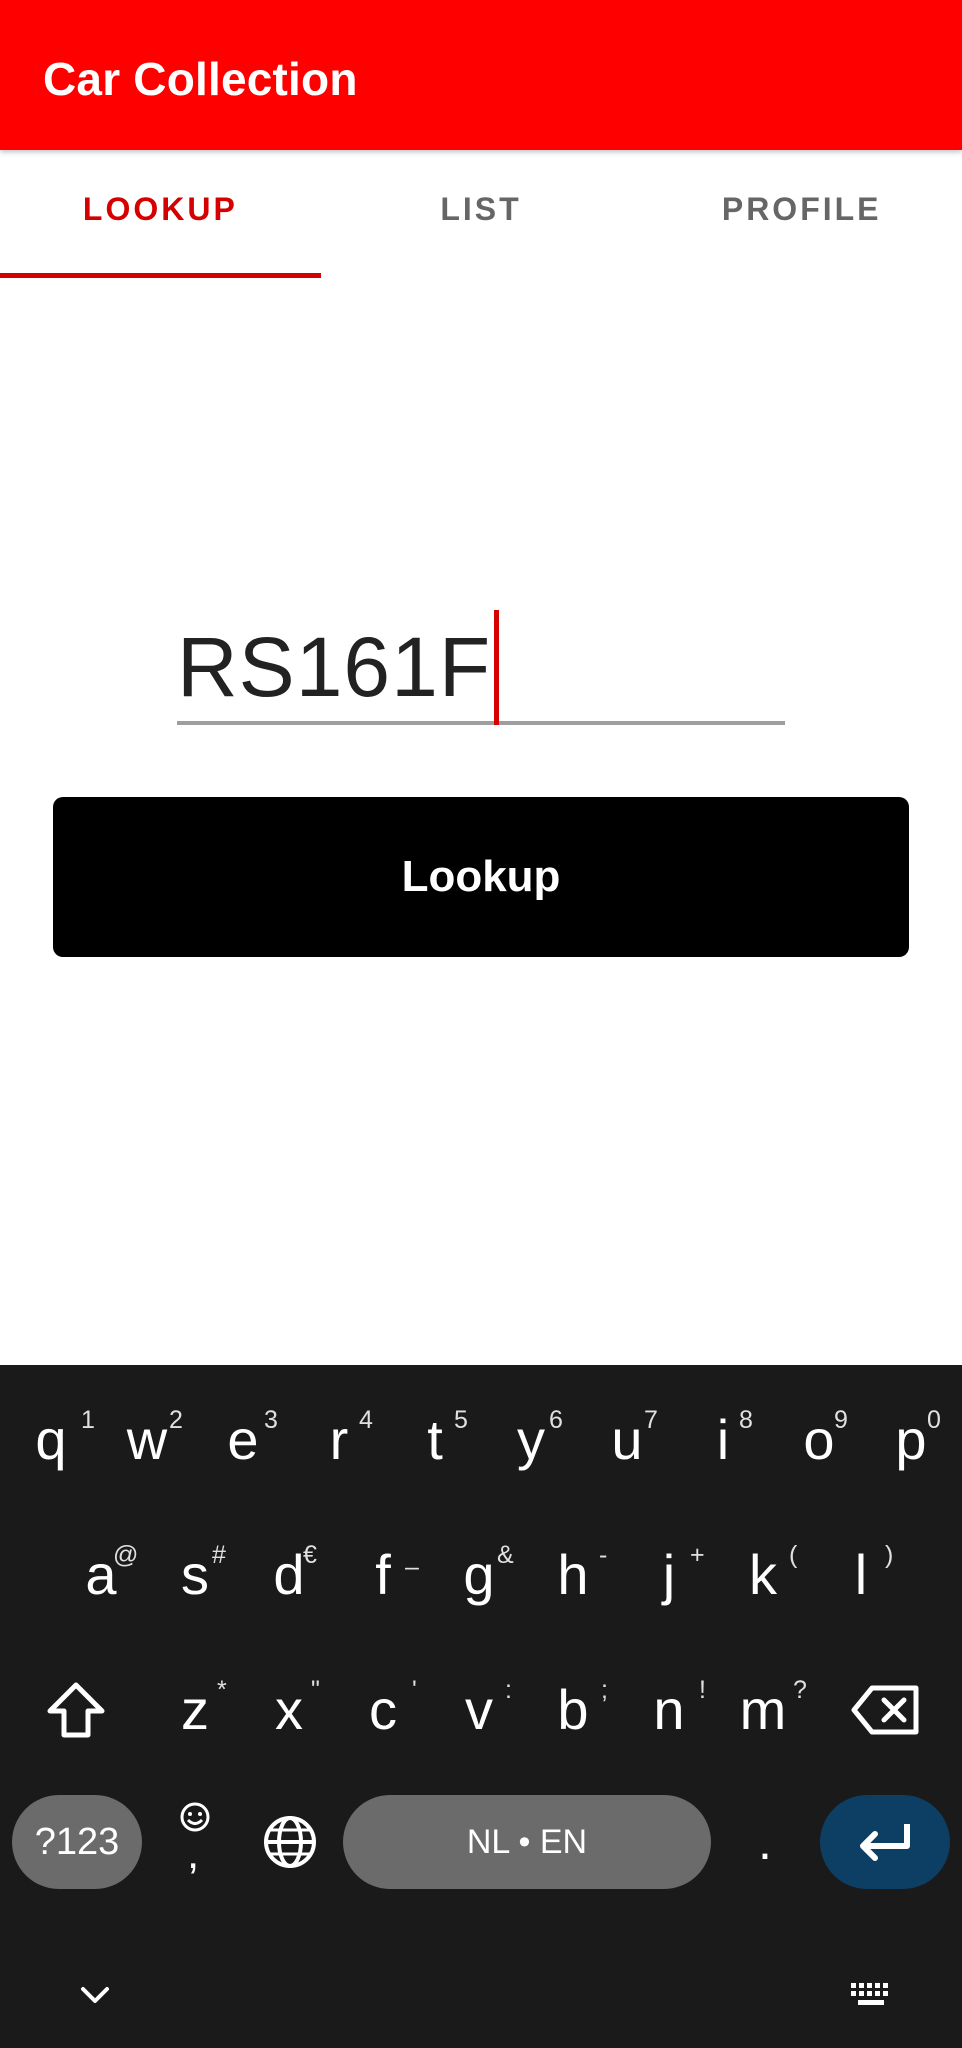 The height and width of the screenshot is (2048, 962). I want to click on key-k: k(, so click(763, 1575).